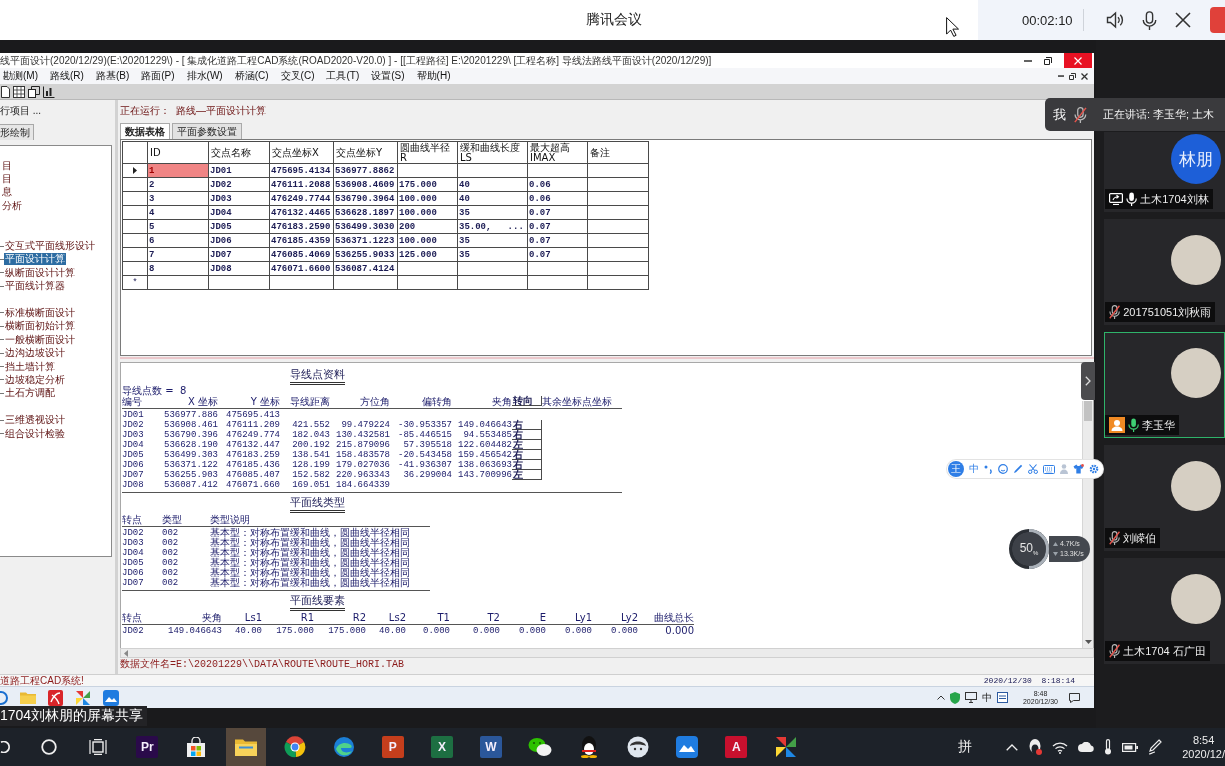  What do you see at coordinates (35, 433) in the screenshot?
I see `tree-item: 组合设计检验` at bounding box center [35, 433].